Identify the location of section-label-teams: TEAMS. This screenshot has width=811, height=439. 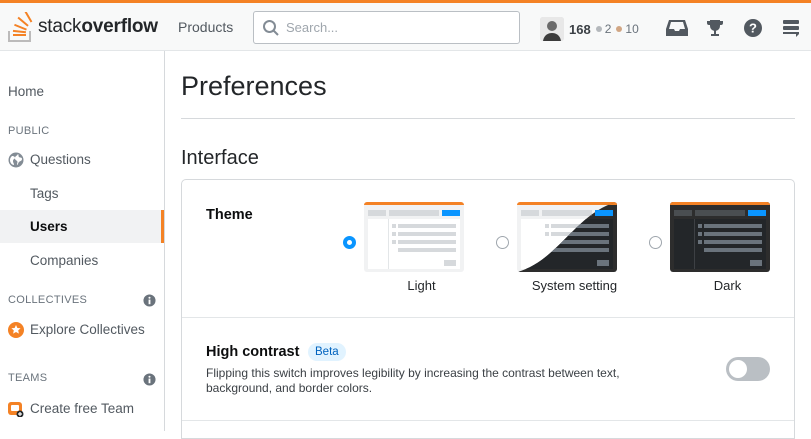
(28, 378).